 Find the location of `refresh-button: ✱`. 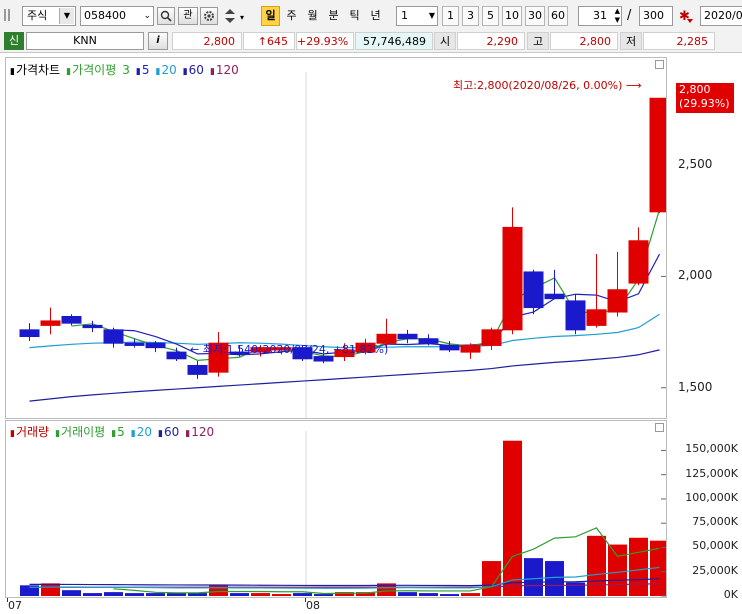

refresh-button: ✱ is located at coordinates (686, 16).